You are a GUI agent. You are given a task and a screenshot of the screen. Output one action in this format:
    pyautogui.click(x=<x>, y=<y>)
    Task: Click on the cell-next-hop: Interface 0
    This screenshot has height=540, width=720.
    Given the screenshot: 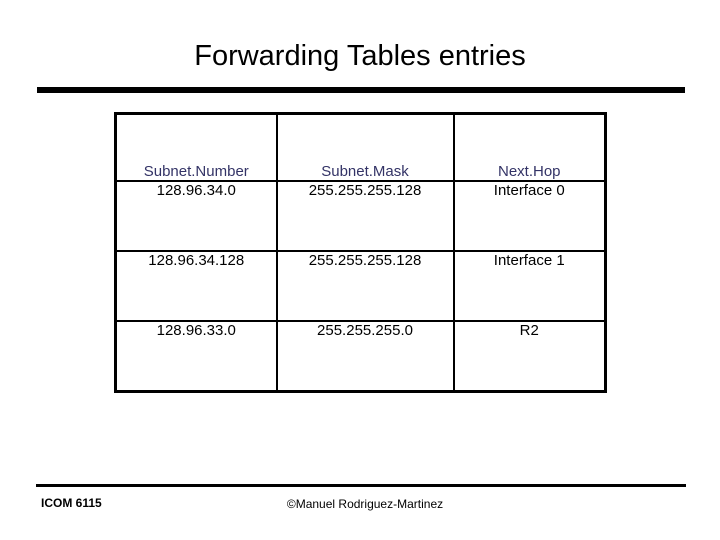 What is the action you would take?
    pyautogui.click(x=529, y=216)
    